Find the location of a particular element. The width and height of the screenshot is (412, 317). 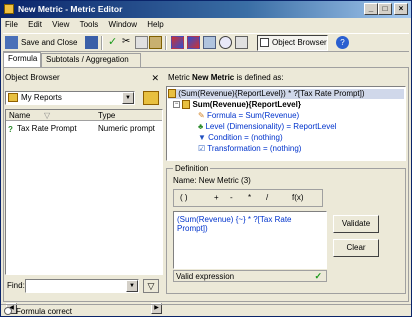

operator-multiply: * is located at coordinates (249, 197).